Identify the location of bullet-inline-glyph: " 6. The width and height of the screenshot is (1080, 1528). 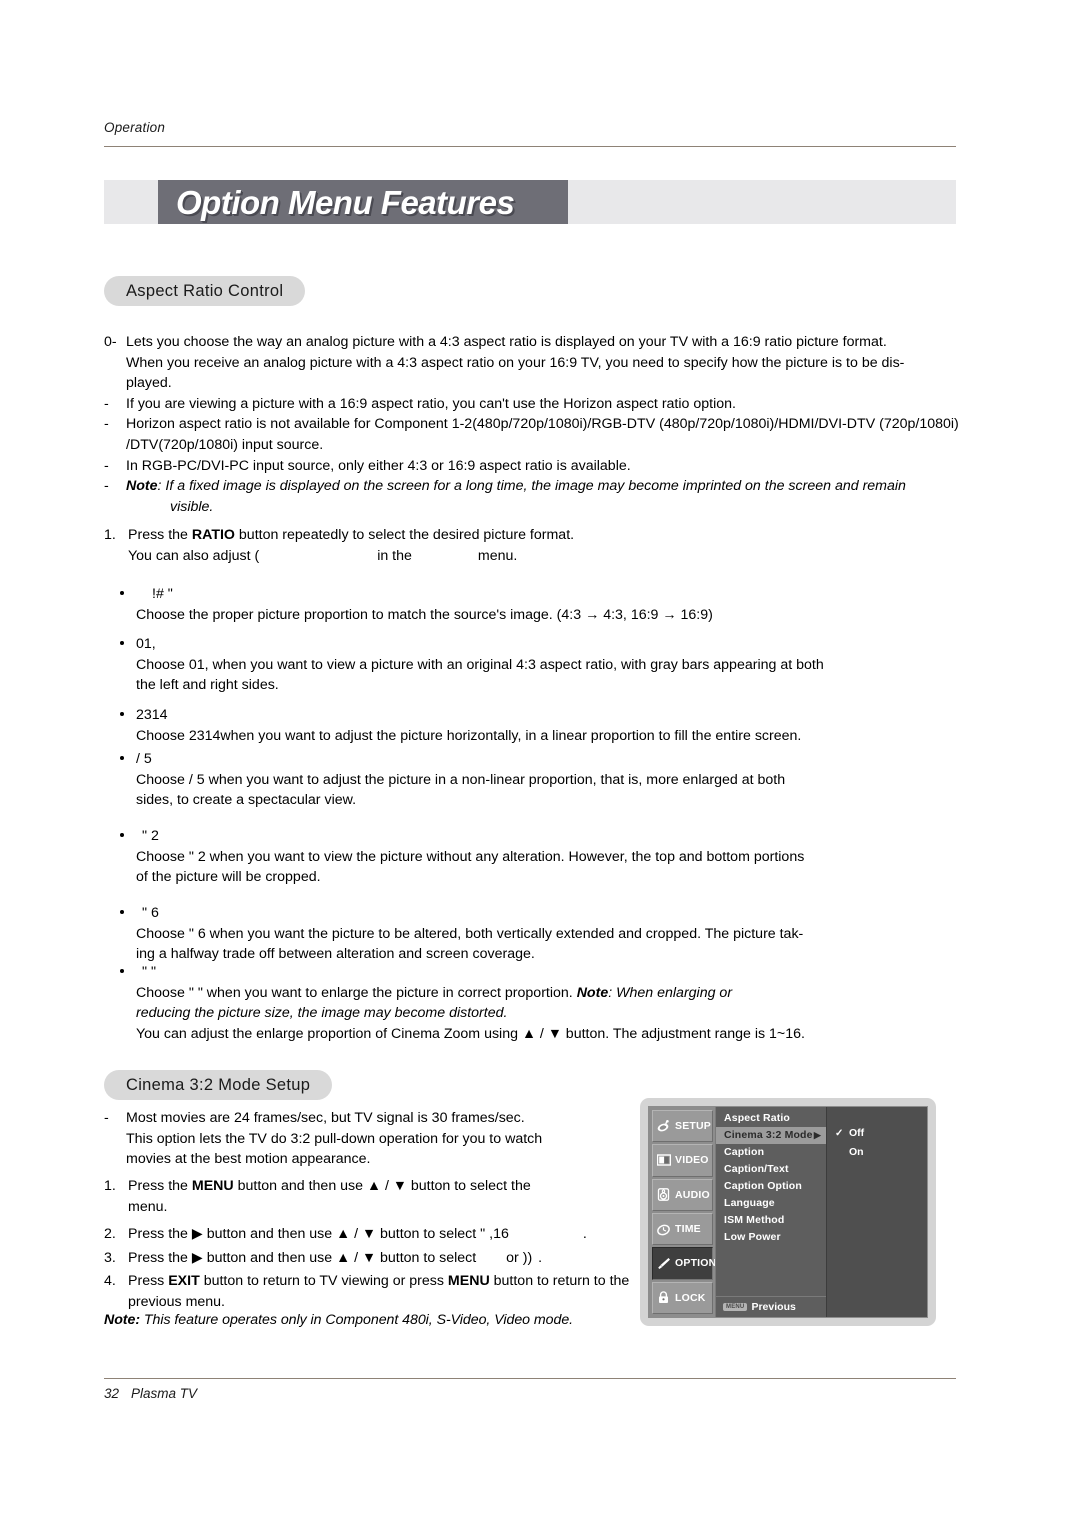
(197, 933).